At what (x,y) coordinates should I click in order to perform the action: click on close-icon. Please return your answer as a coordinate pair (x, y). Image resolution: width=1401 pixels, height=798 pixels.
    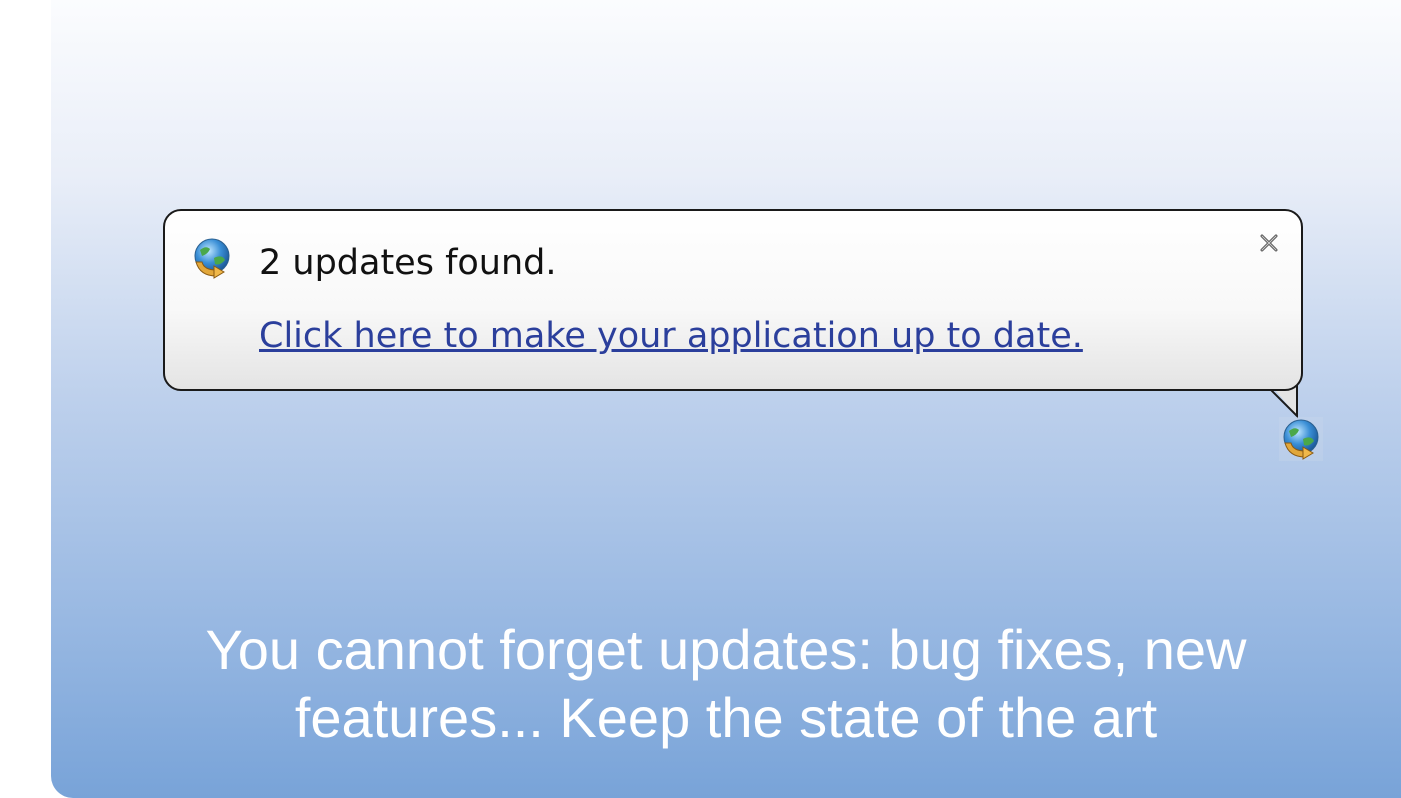
    Looking at the image, I should click on (1269, 243).